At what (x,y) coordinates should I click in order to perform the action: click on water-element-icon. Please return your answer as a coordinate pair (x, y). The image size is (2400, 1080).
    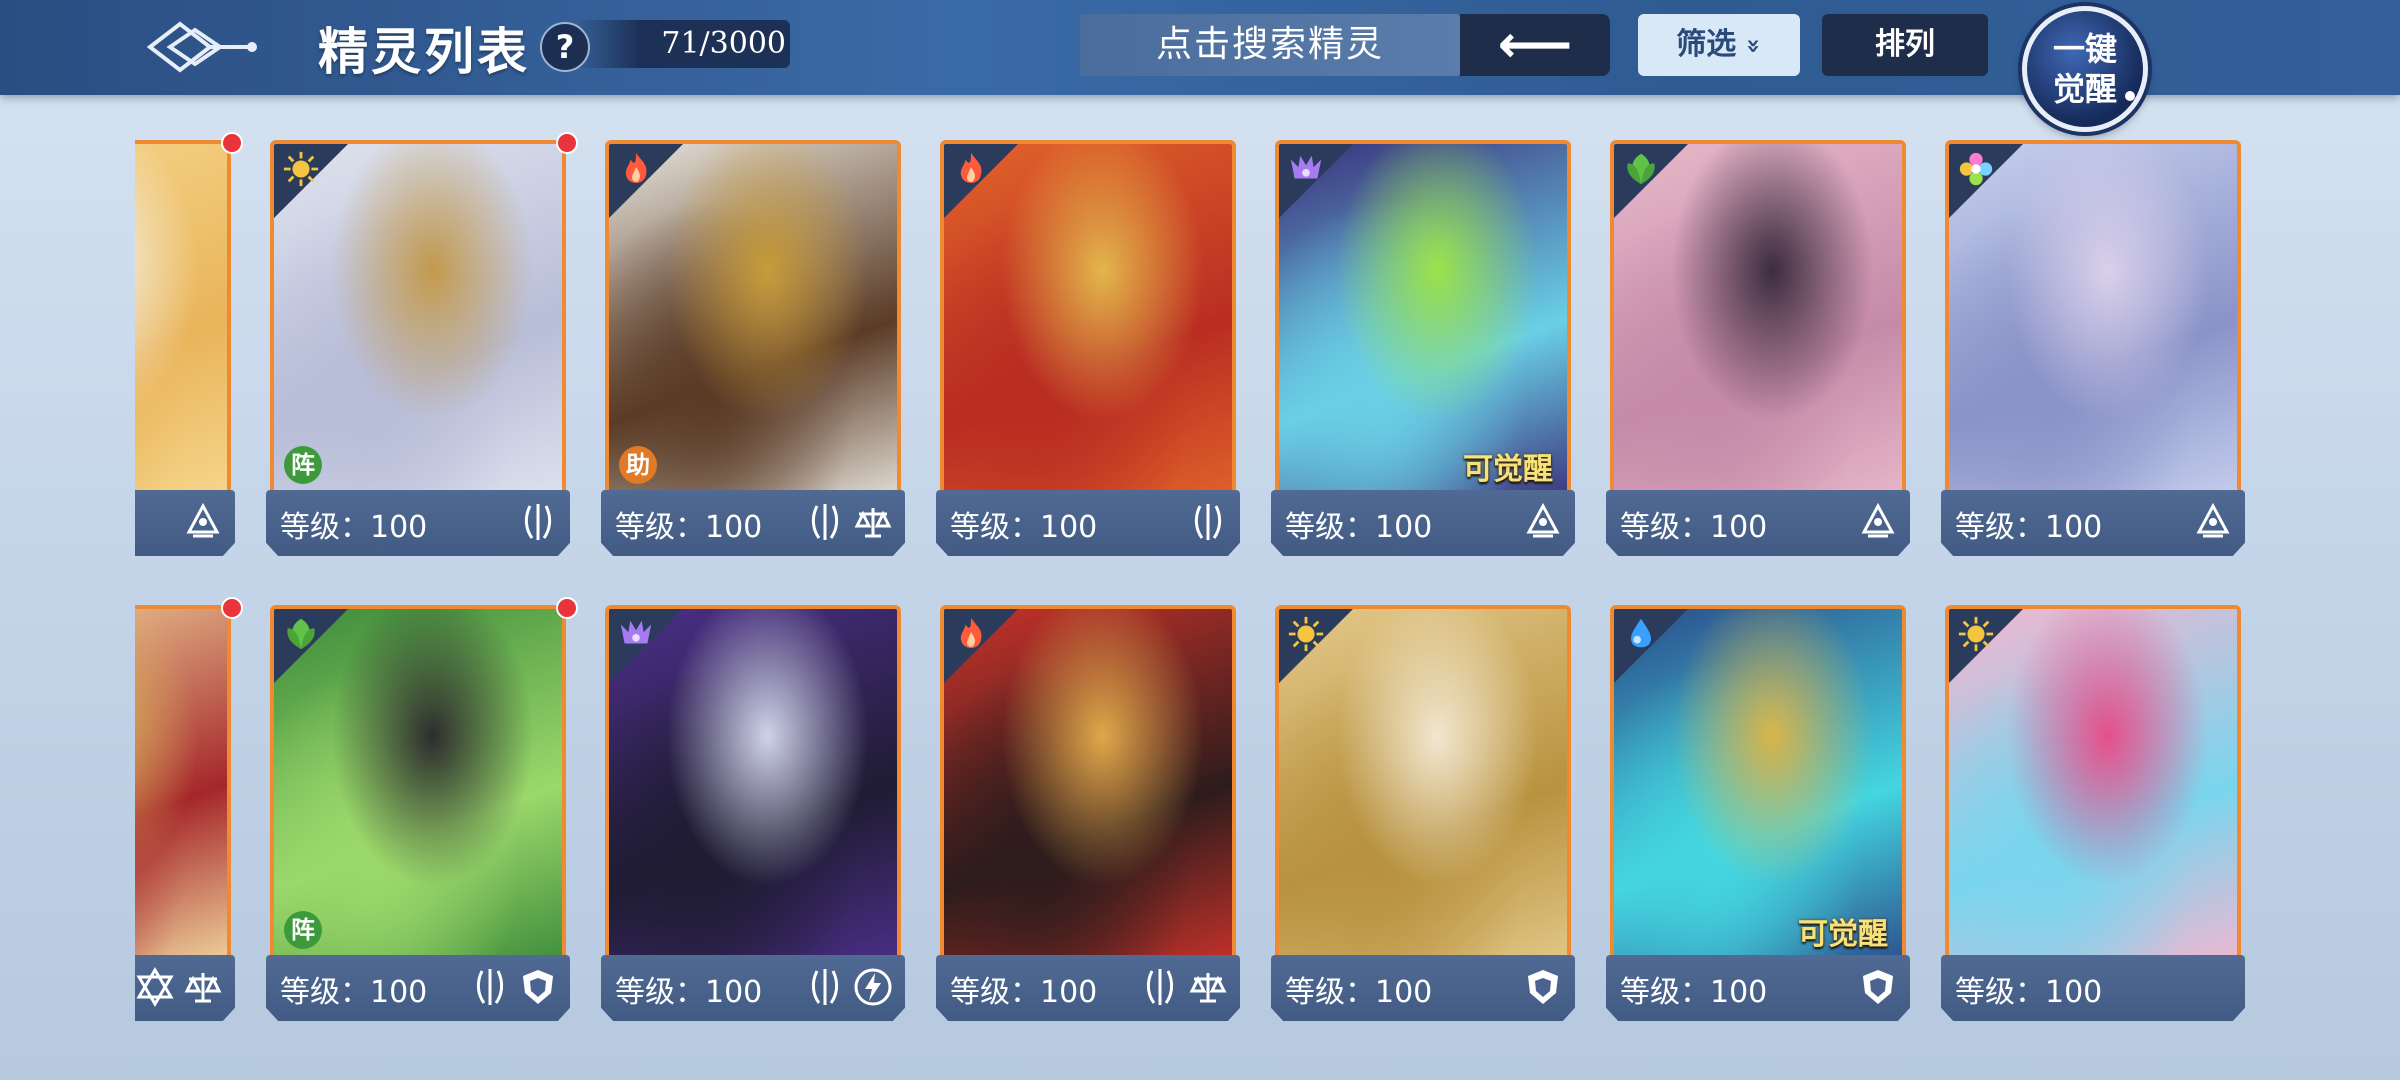
    Looking at the image, I should click on (1641, 634).